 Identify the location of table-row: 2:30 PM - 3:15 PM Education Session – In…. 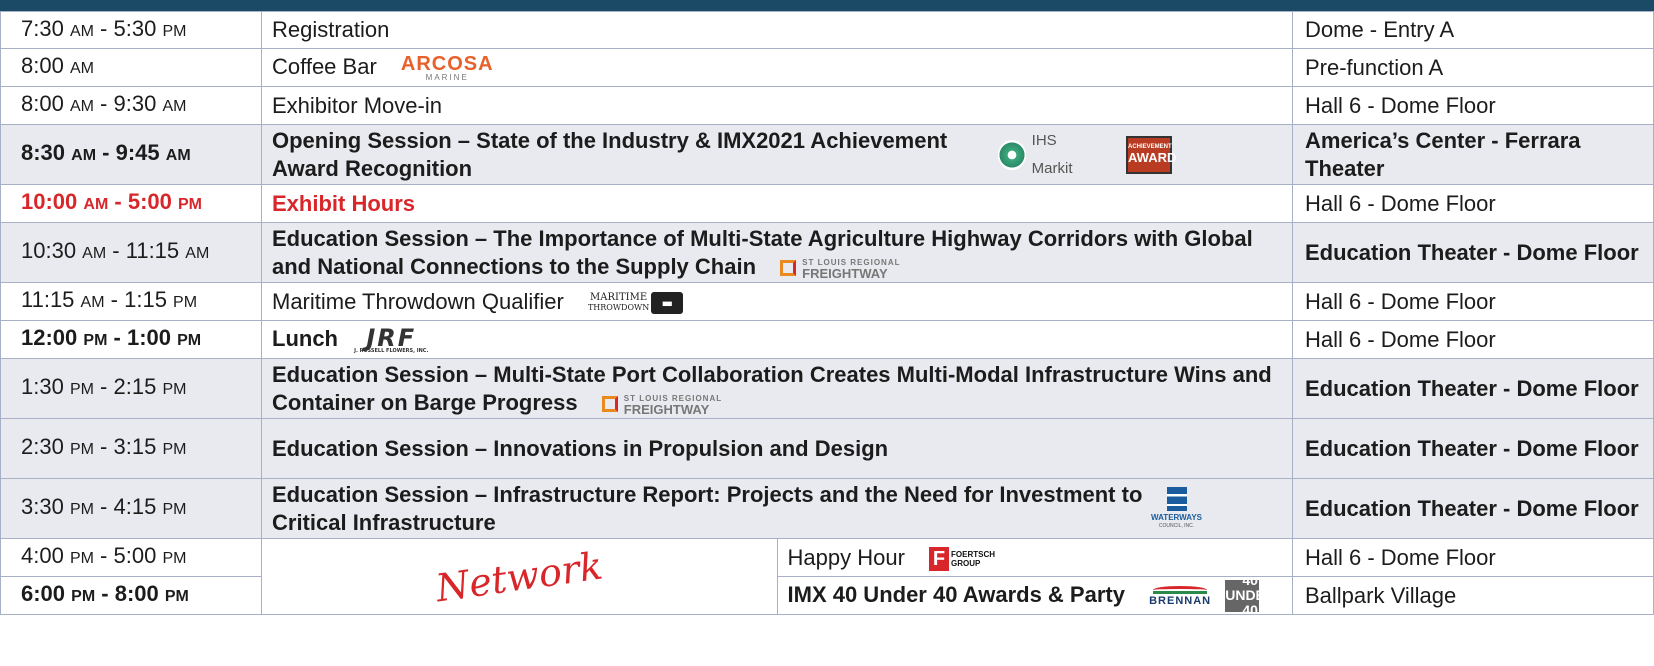
(827, 448).